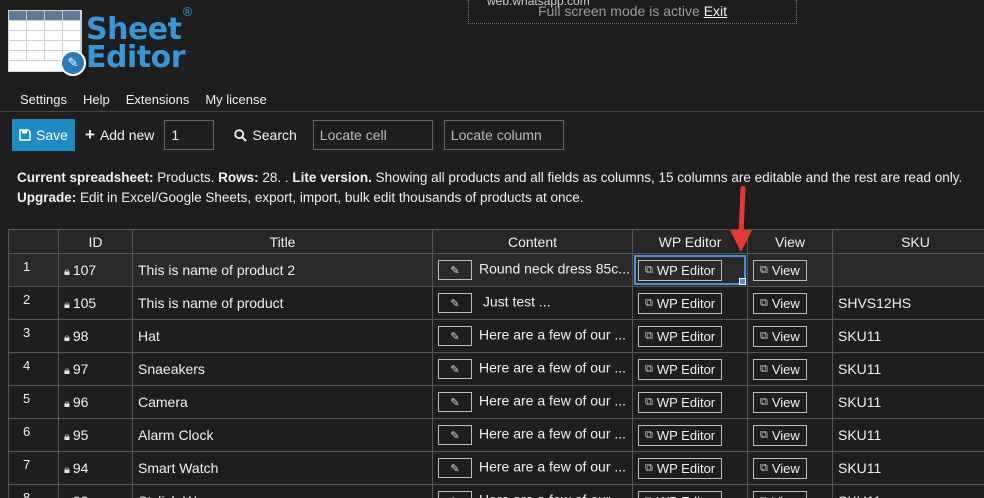  Describe the element at coordinates (532, 241) in the screenshot. I see `column-header-content: Content` at that location.